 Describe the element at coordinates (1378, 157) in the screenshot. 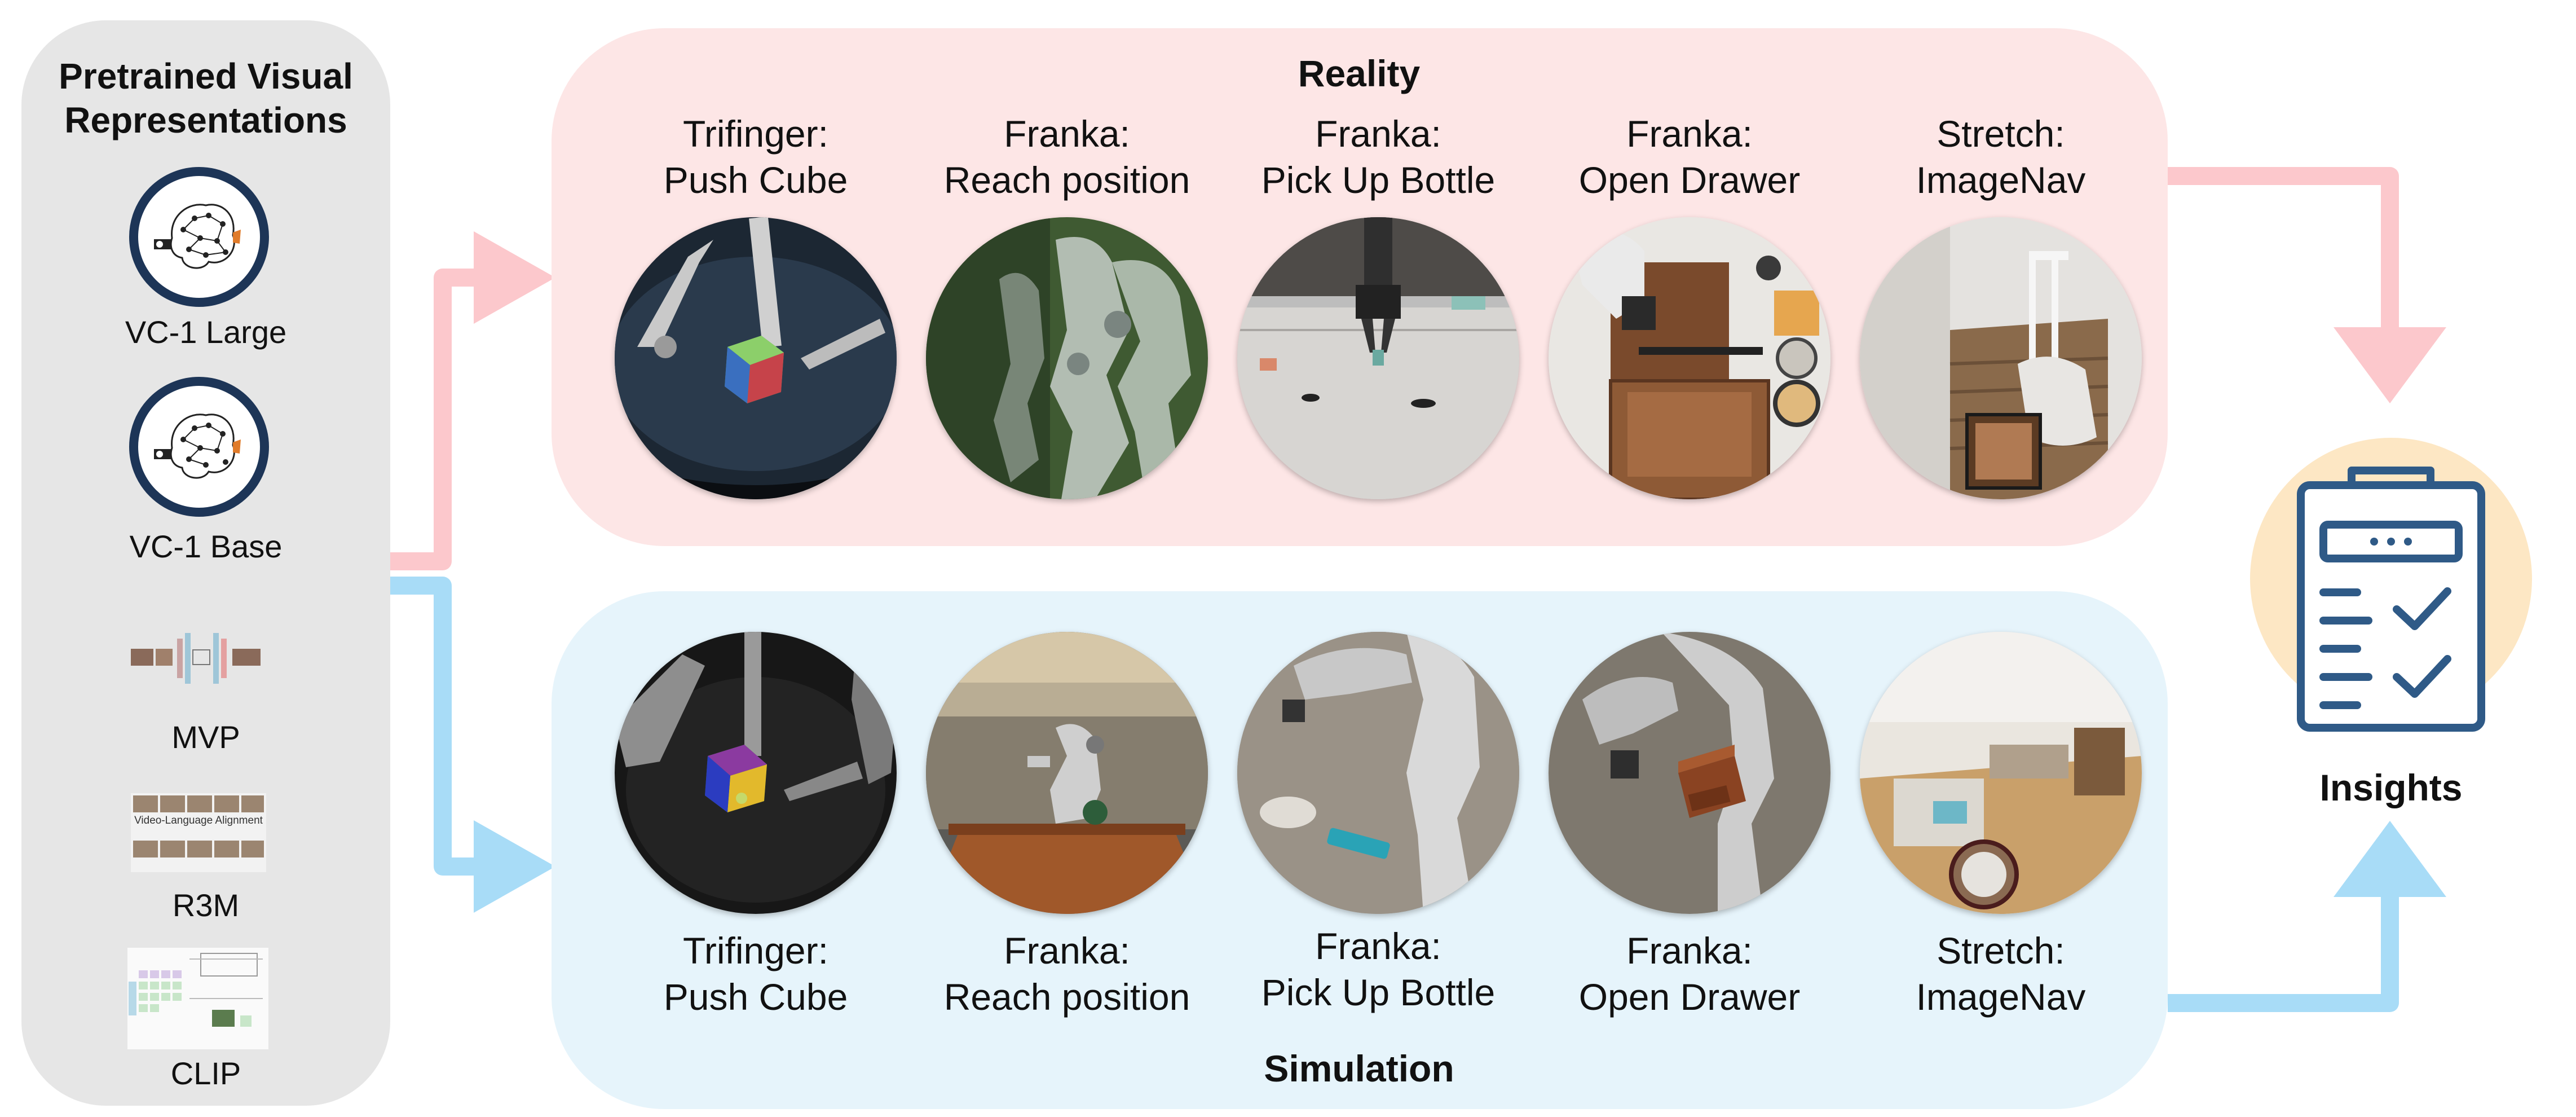

I see `reality-task-label-franka-bottle: Franka: Pick Up Bottle` at that location.